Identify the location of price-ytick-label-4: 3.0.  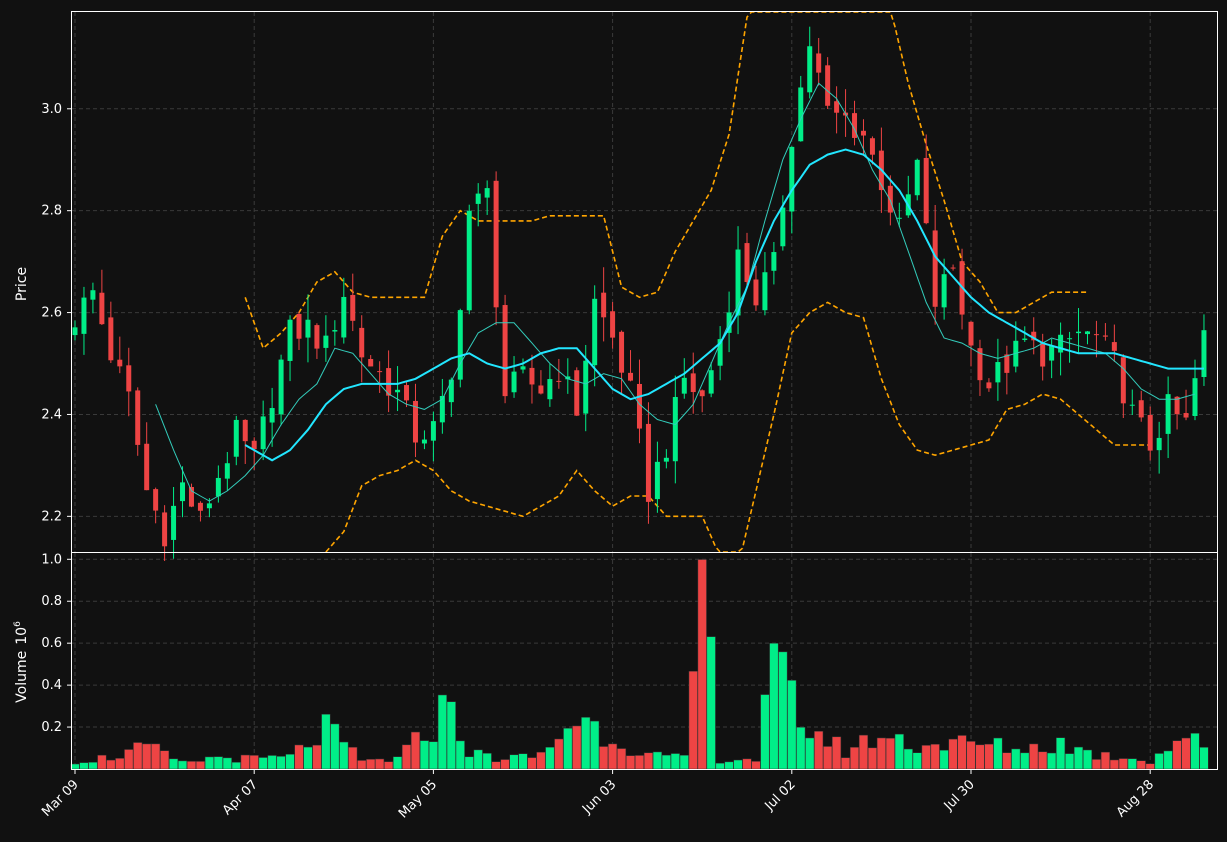
(51, 109).